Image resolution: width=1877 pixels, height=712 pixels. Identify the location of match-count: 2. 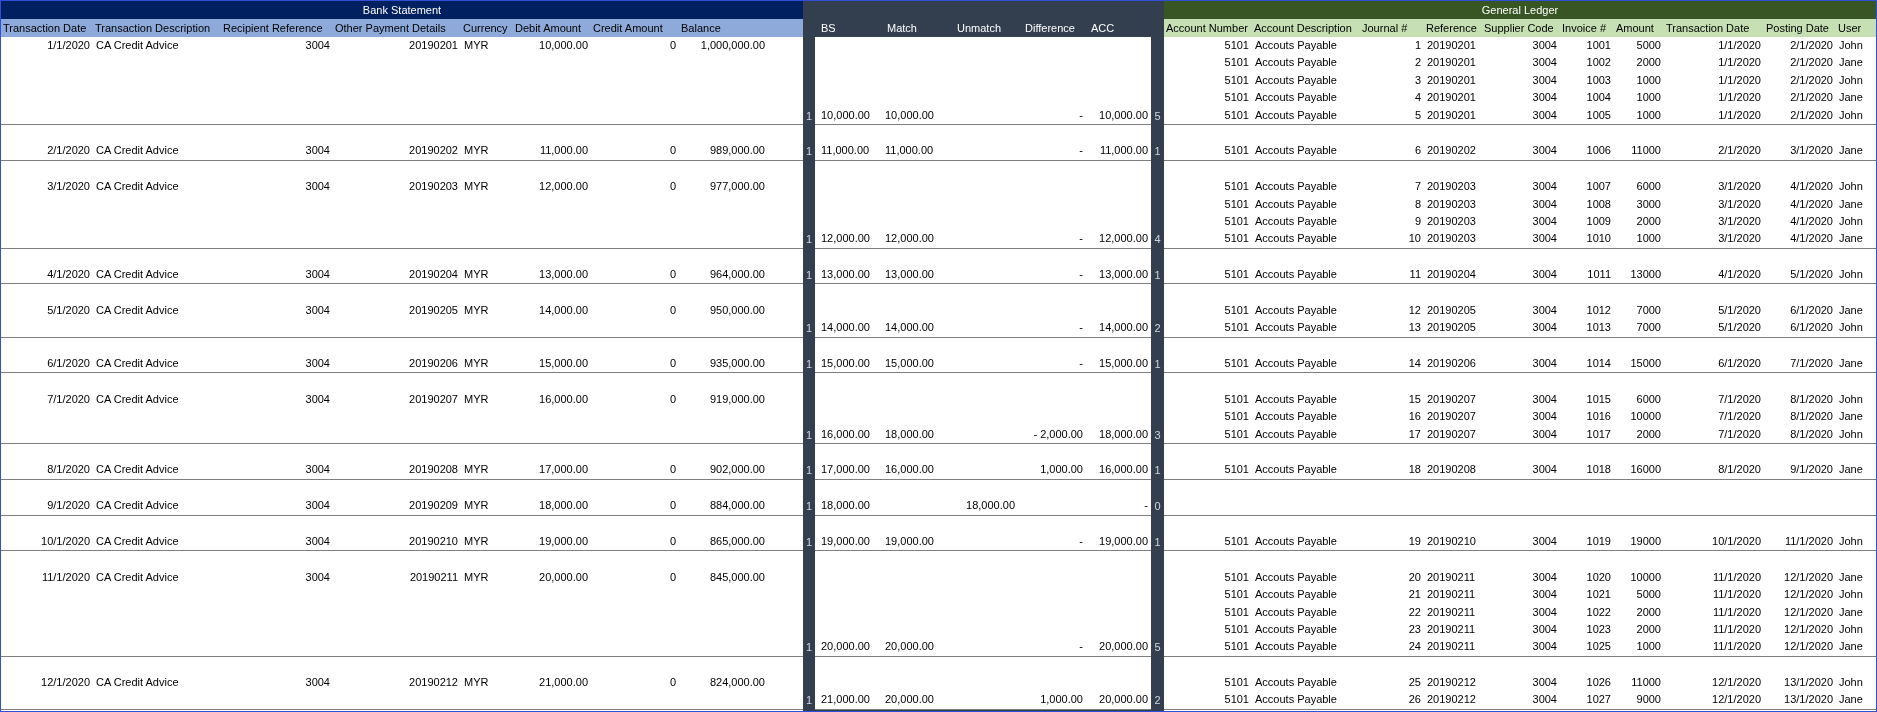
(1157, 329).